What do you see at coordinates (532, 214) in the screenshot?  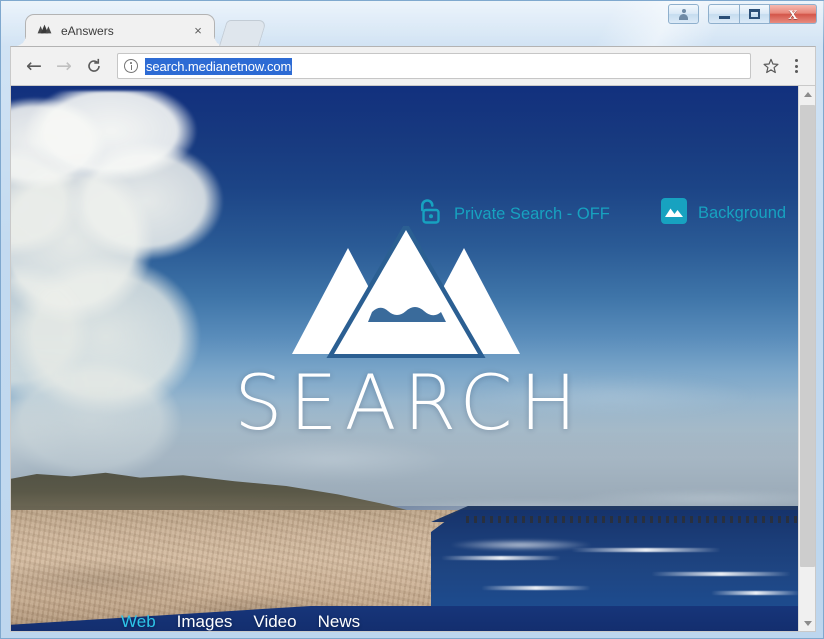 I see `private-search-label: Private Search - OFF` at bounding box center [532, 214].